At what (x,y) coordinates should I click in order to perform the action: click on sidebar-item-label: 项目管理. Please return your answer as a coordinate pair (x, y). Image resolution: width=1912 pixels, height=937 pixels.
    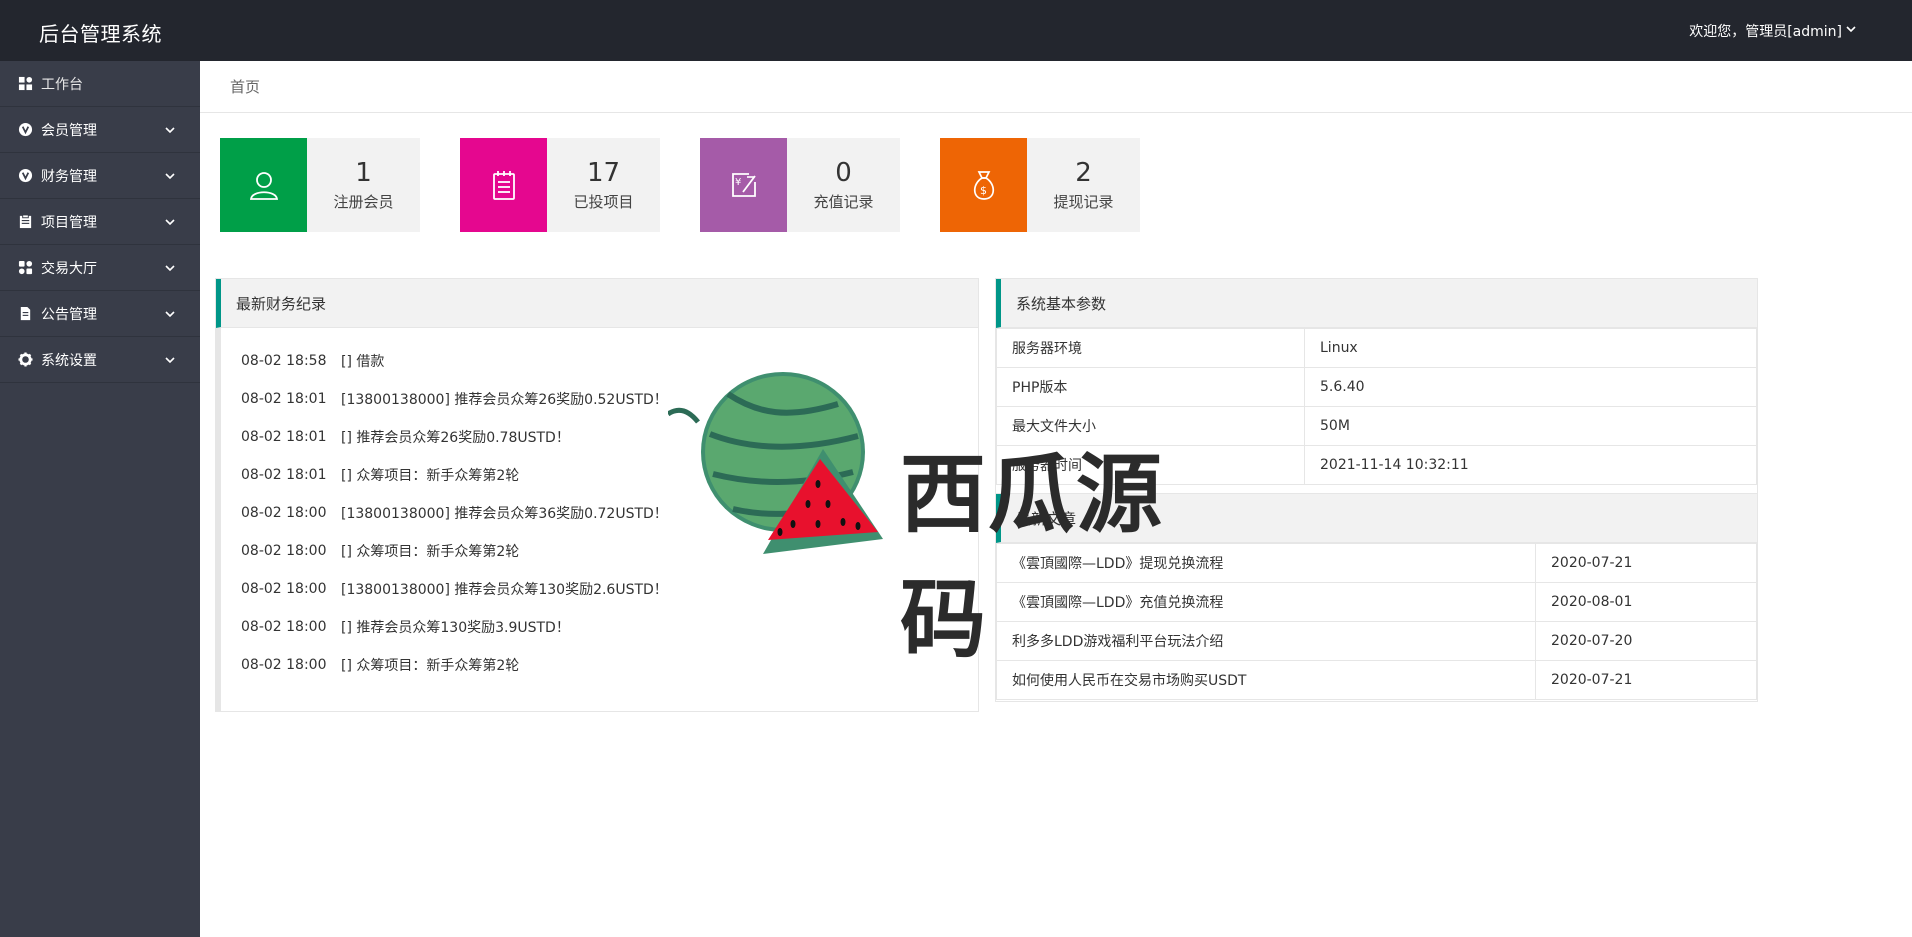
    Looking at the image, I should click on (69, 222).